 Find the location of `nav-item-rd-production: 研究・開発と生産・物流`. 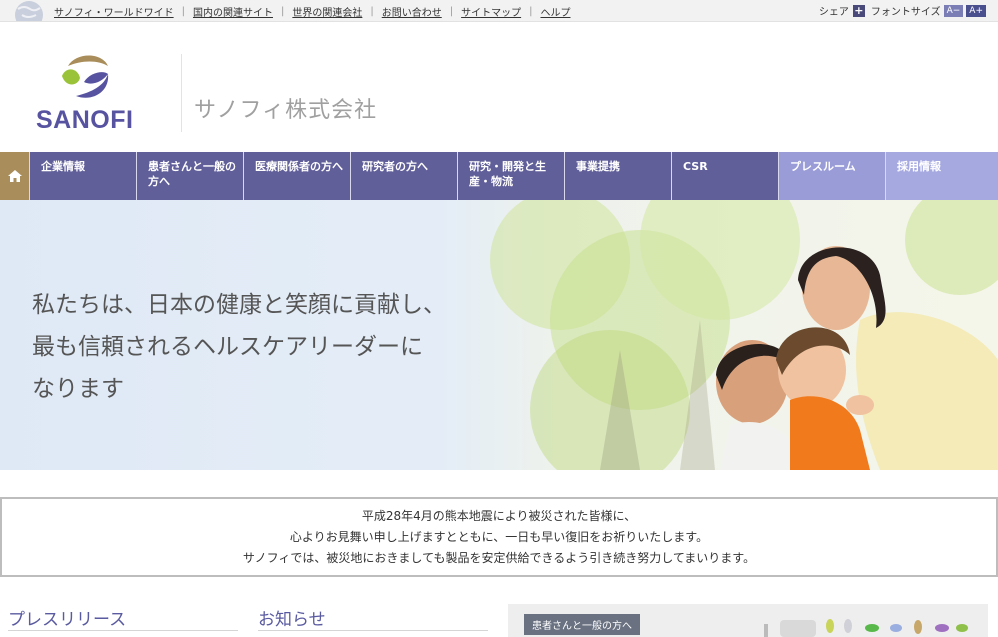

nav-item-rd-production: 研究・開発と生産・物流 is located at coordinates (510, 176).